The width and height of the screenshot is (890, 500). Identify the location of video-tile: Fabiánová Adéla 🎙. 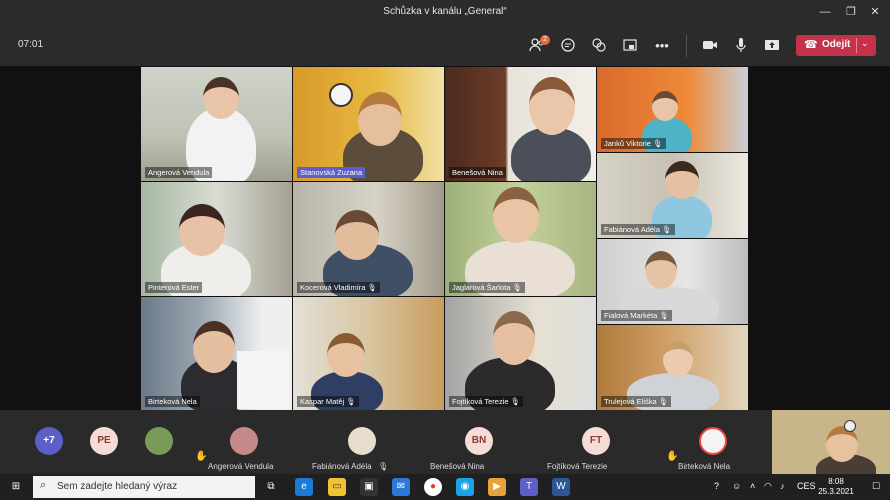
(672, 195).